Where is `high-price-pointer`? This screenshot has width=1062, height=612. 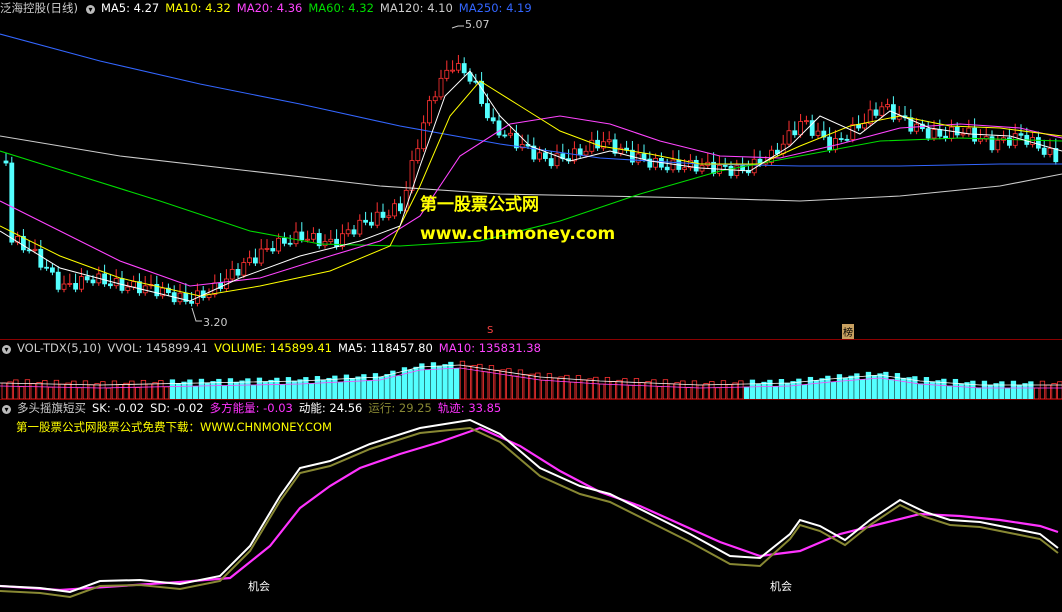
high-price-pointer is located at coordinates (457, 27).